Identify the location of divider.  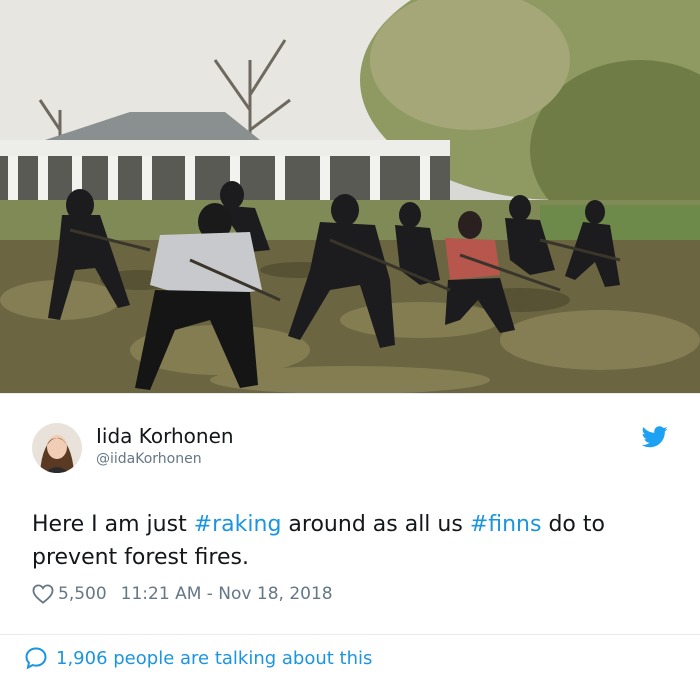
(350, 634).